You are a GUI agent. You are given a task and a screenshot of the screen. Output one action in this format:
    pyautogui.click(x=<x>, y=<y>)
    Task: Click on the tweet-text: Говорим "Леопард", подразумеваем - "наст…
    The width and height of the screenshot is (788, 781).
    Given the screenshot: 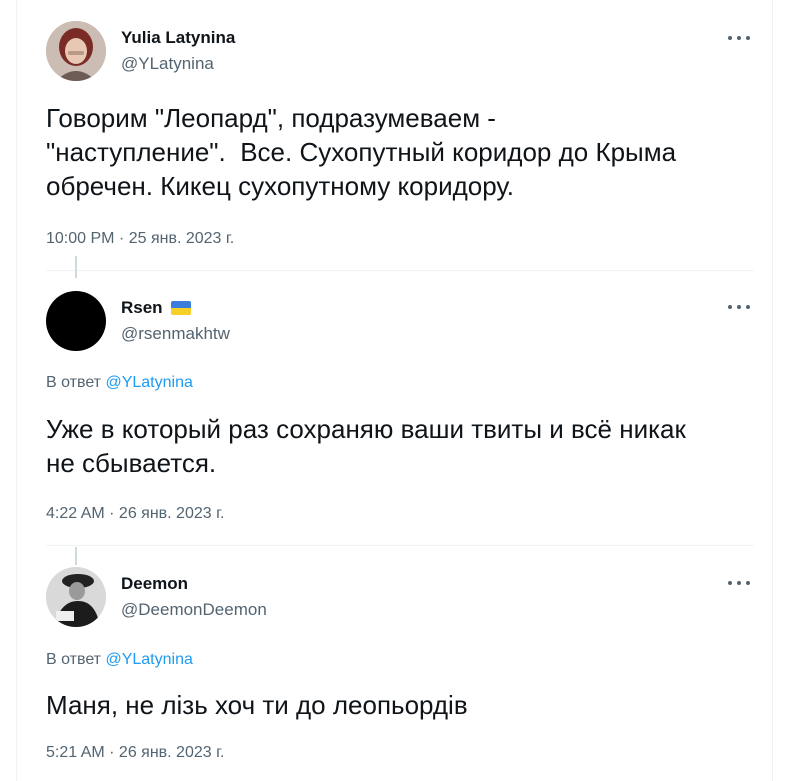 What is the action you would take?
    pyautogui.click(x=361, y=152)
    